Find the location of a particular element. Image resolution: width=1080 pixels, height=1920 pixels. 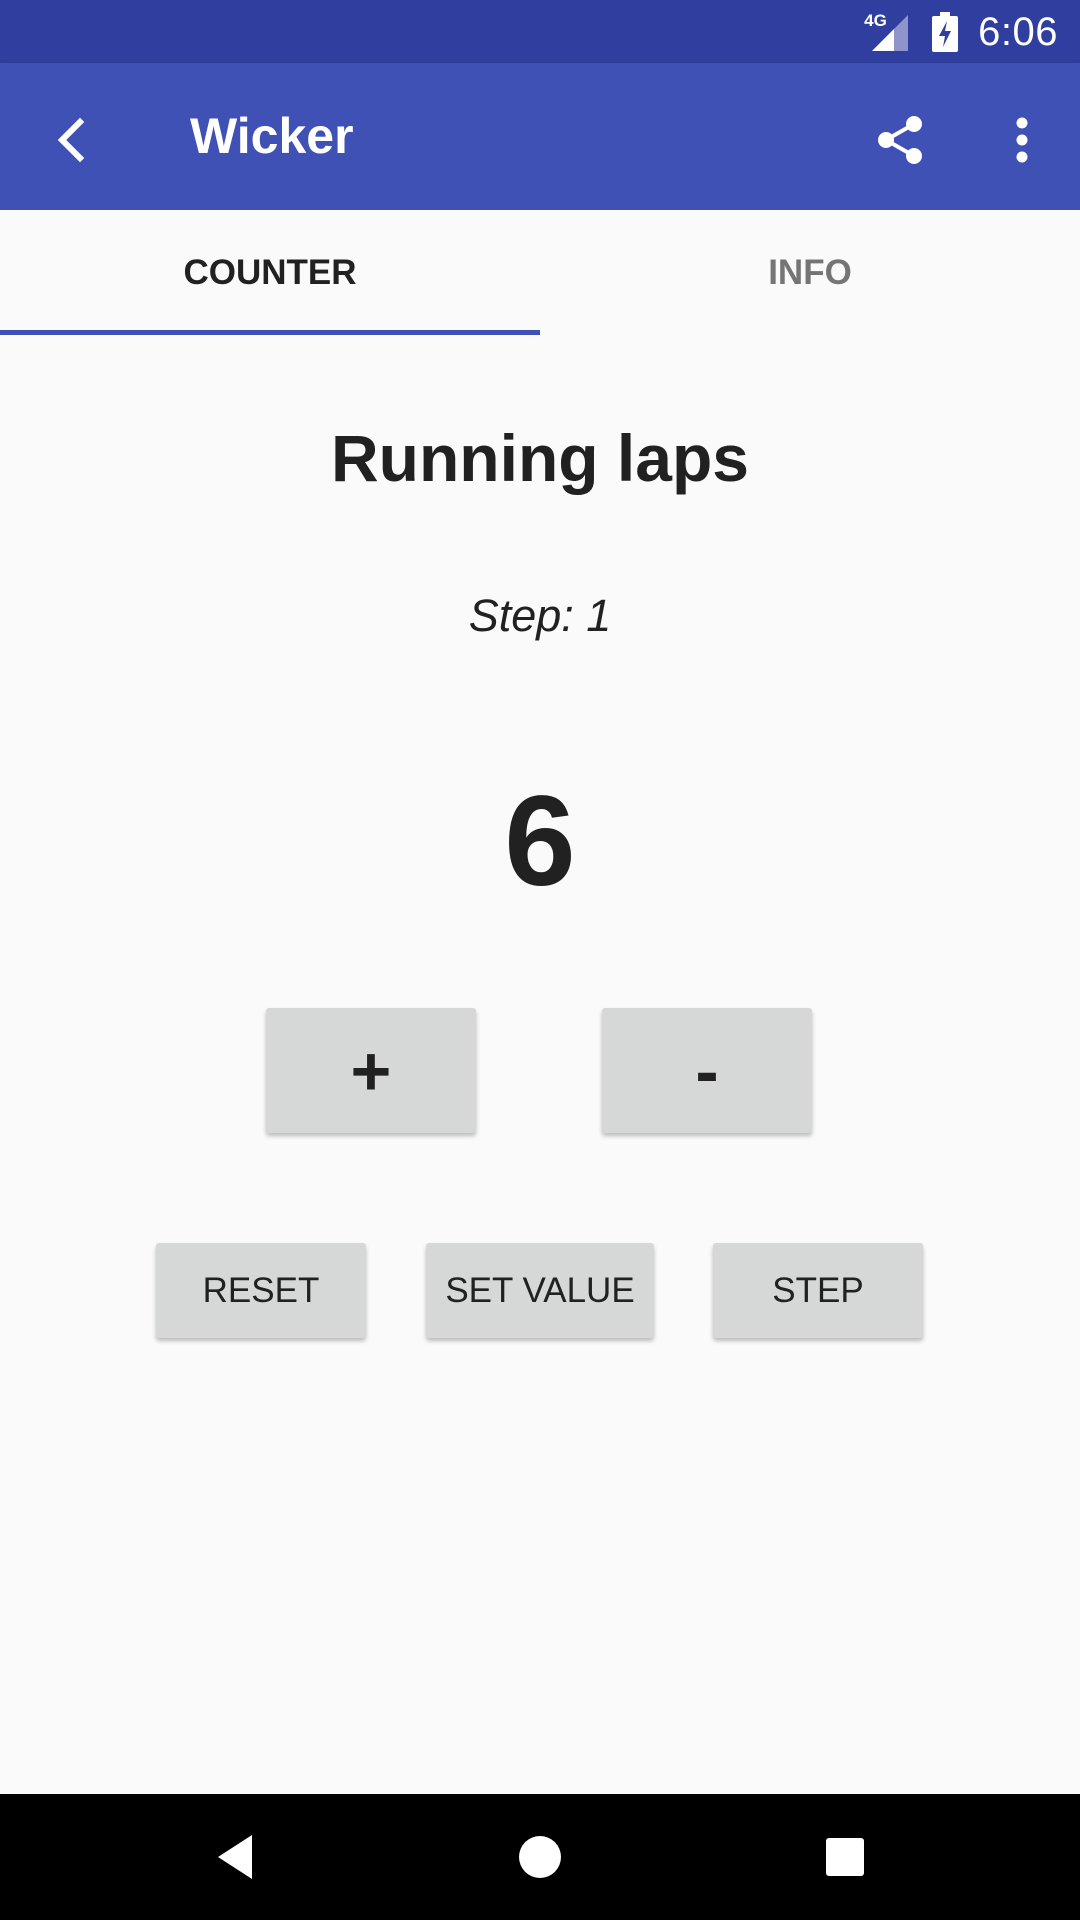

back-button is located at coordinates (72, 140).